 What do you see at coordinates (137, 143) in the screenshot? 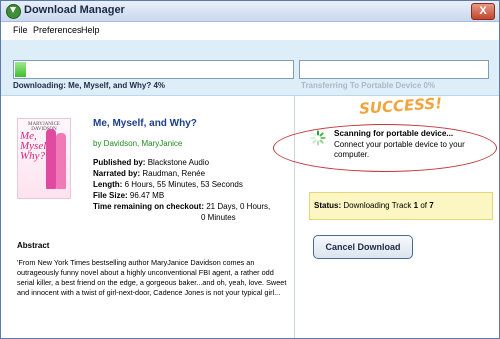
I see `book-author-link: by Davidson, MaryJanice` at bounding box center [137, 143].